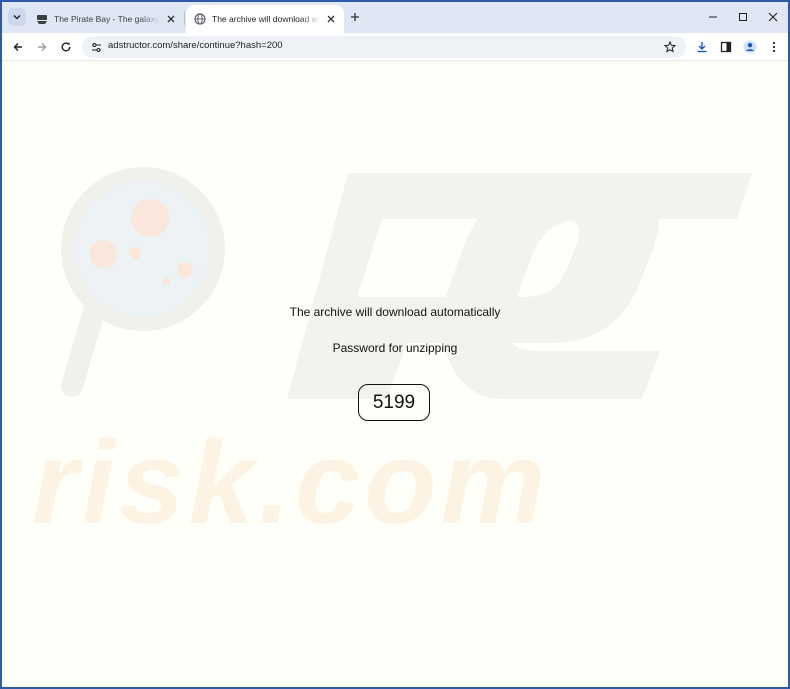  I want to click on password-label: Password for unzipping, so click(395, 348).